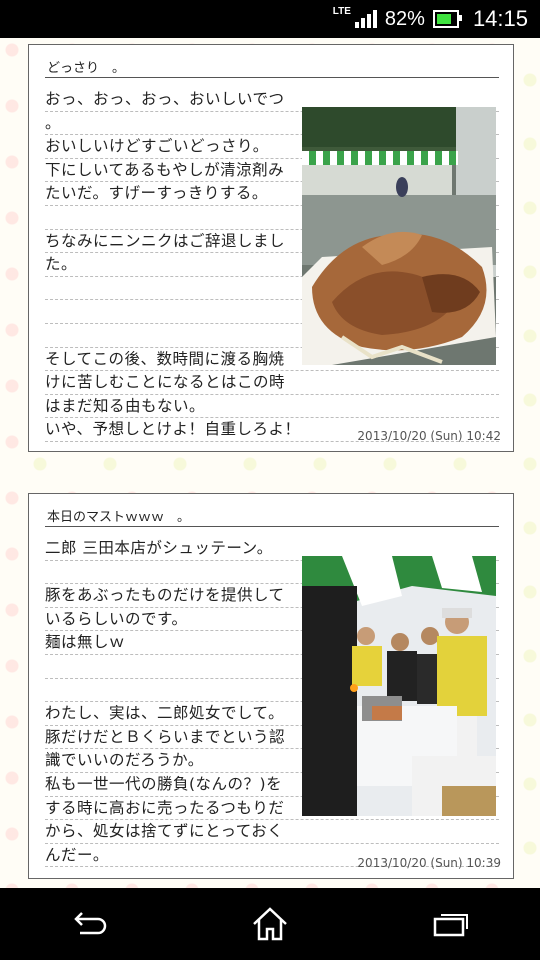 The image size is (540, 960). Describe the element at coordinates (272, 383) in the screenshot. I see `post-text-line: けに苦しむことになるとはこの時` at that location.